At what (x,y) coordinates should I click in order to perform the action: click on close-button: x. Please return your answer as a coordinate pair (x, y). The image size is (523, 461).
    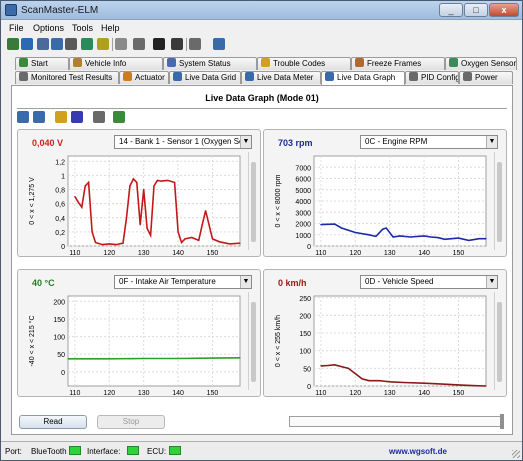
    Looking at the image, I should click on (504, 10).